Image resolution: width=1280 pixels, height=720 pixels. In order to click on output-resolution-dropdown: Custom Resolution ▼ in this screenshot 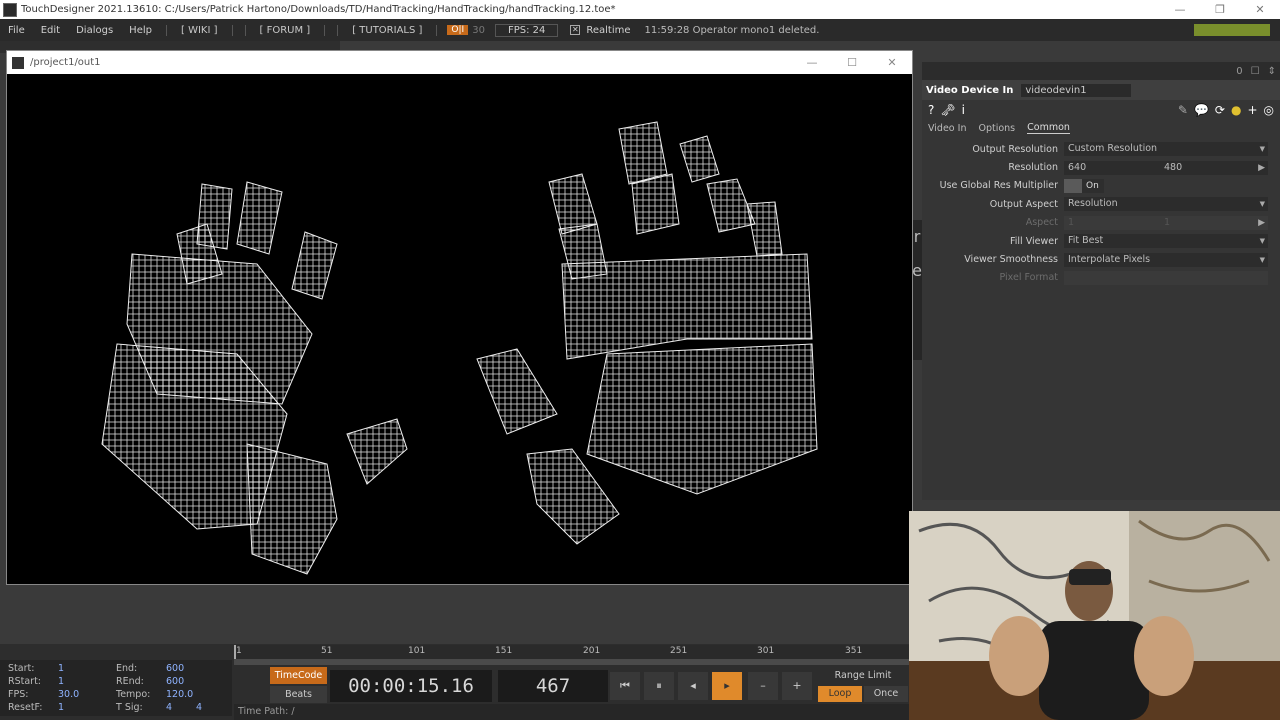, I will do `click(1166, 149)`.